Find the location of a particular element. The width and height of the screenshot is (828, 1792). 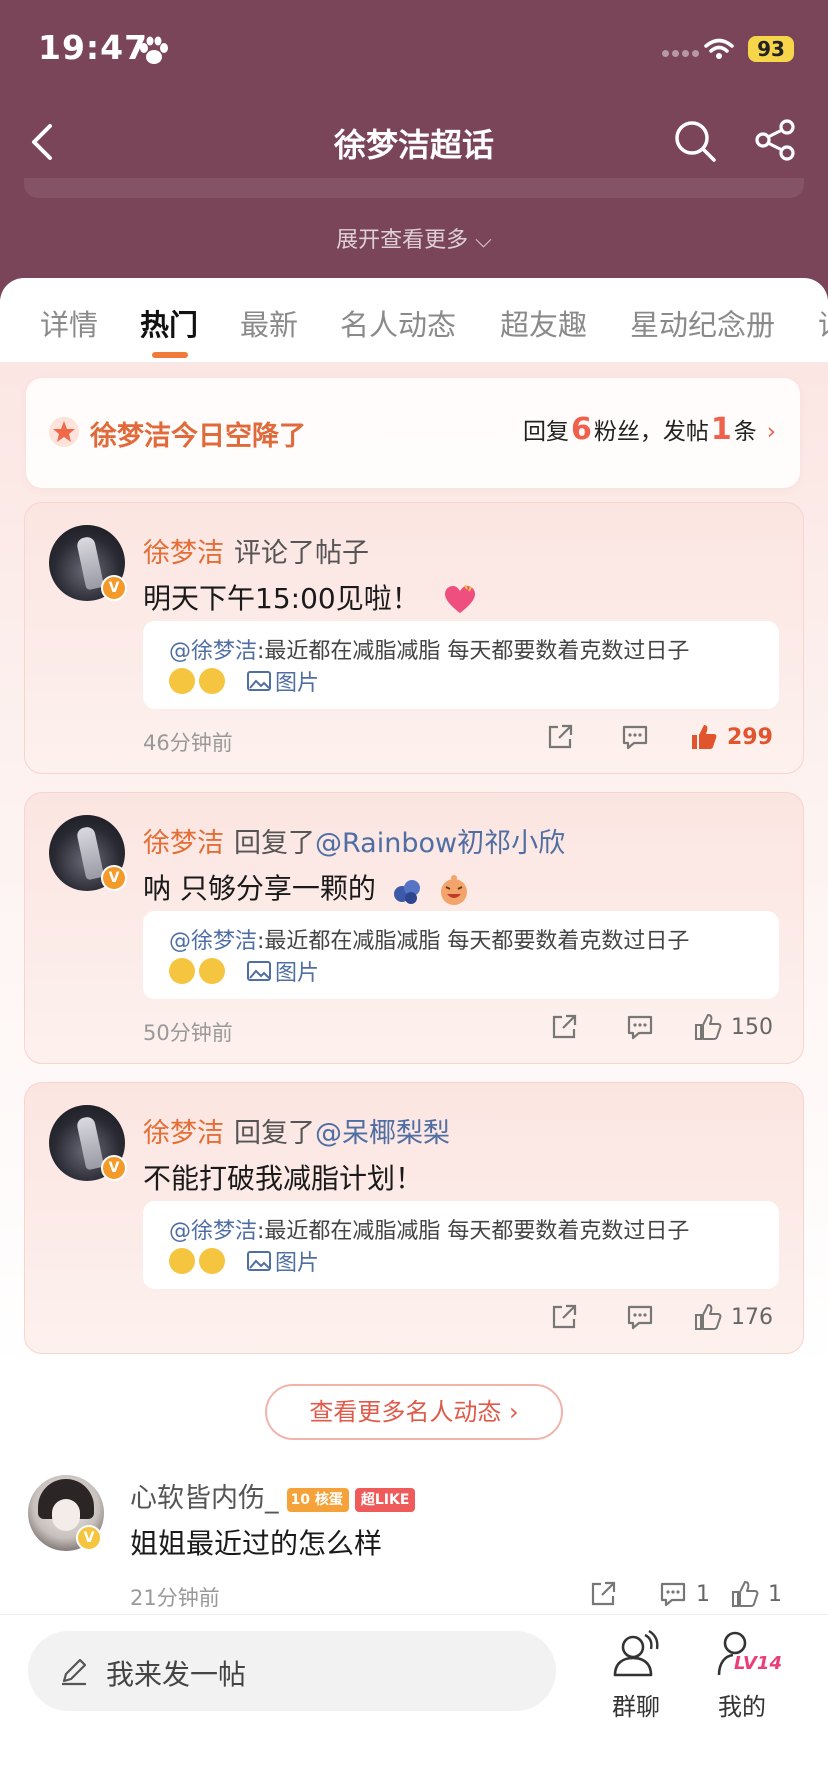

tab-details: 详情 is located at coordinates (69, 323).